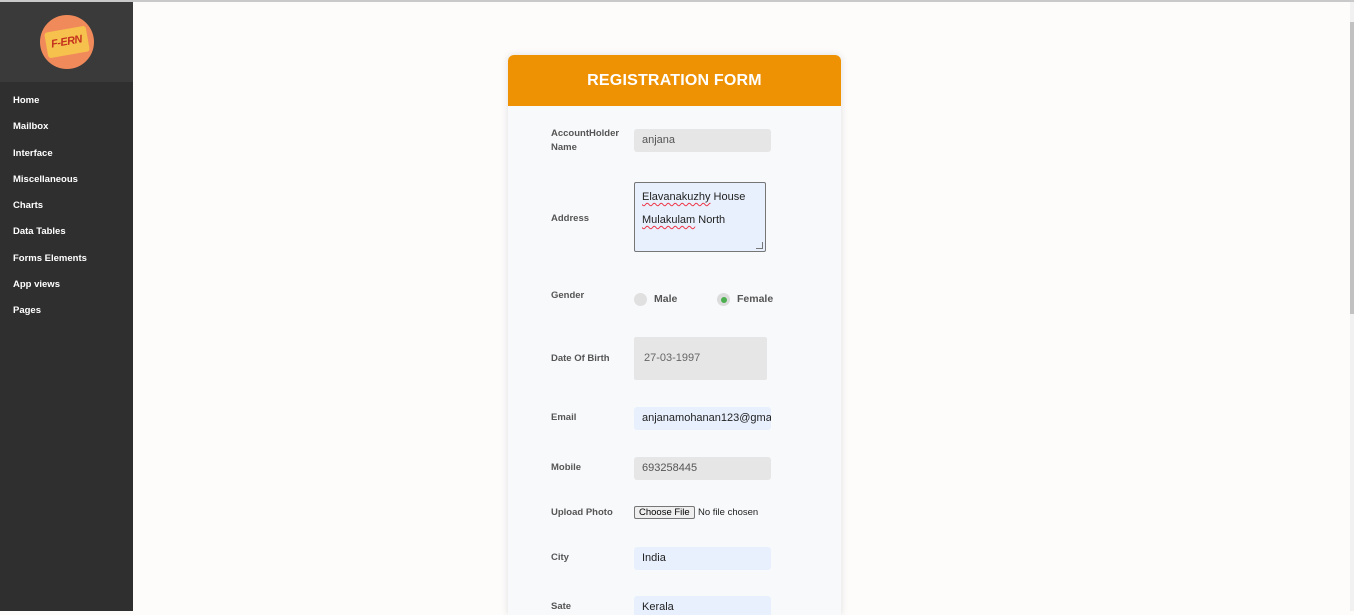 The image size is (1354, 615). I want to click on card-header: REGISTRATION FORM, so click(674, 80).